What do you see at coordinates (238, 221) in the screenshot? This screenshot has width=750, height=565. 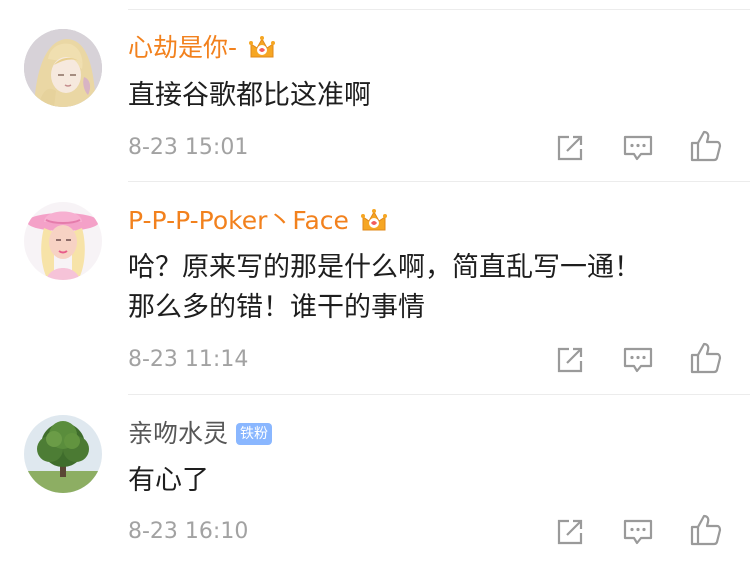 I see `username: P-P-P-Poker丶Face` at bounding box center [238, 221].